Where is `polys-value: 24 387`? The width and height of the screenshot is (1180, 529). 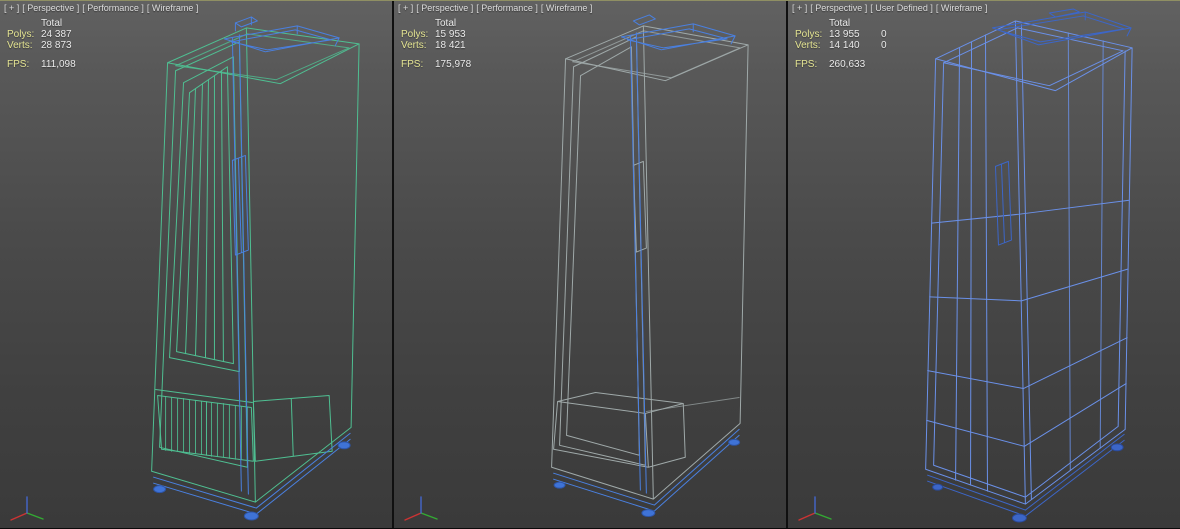
polys-value: 24 387 is located at coordinates (56, 34).